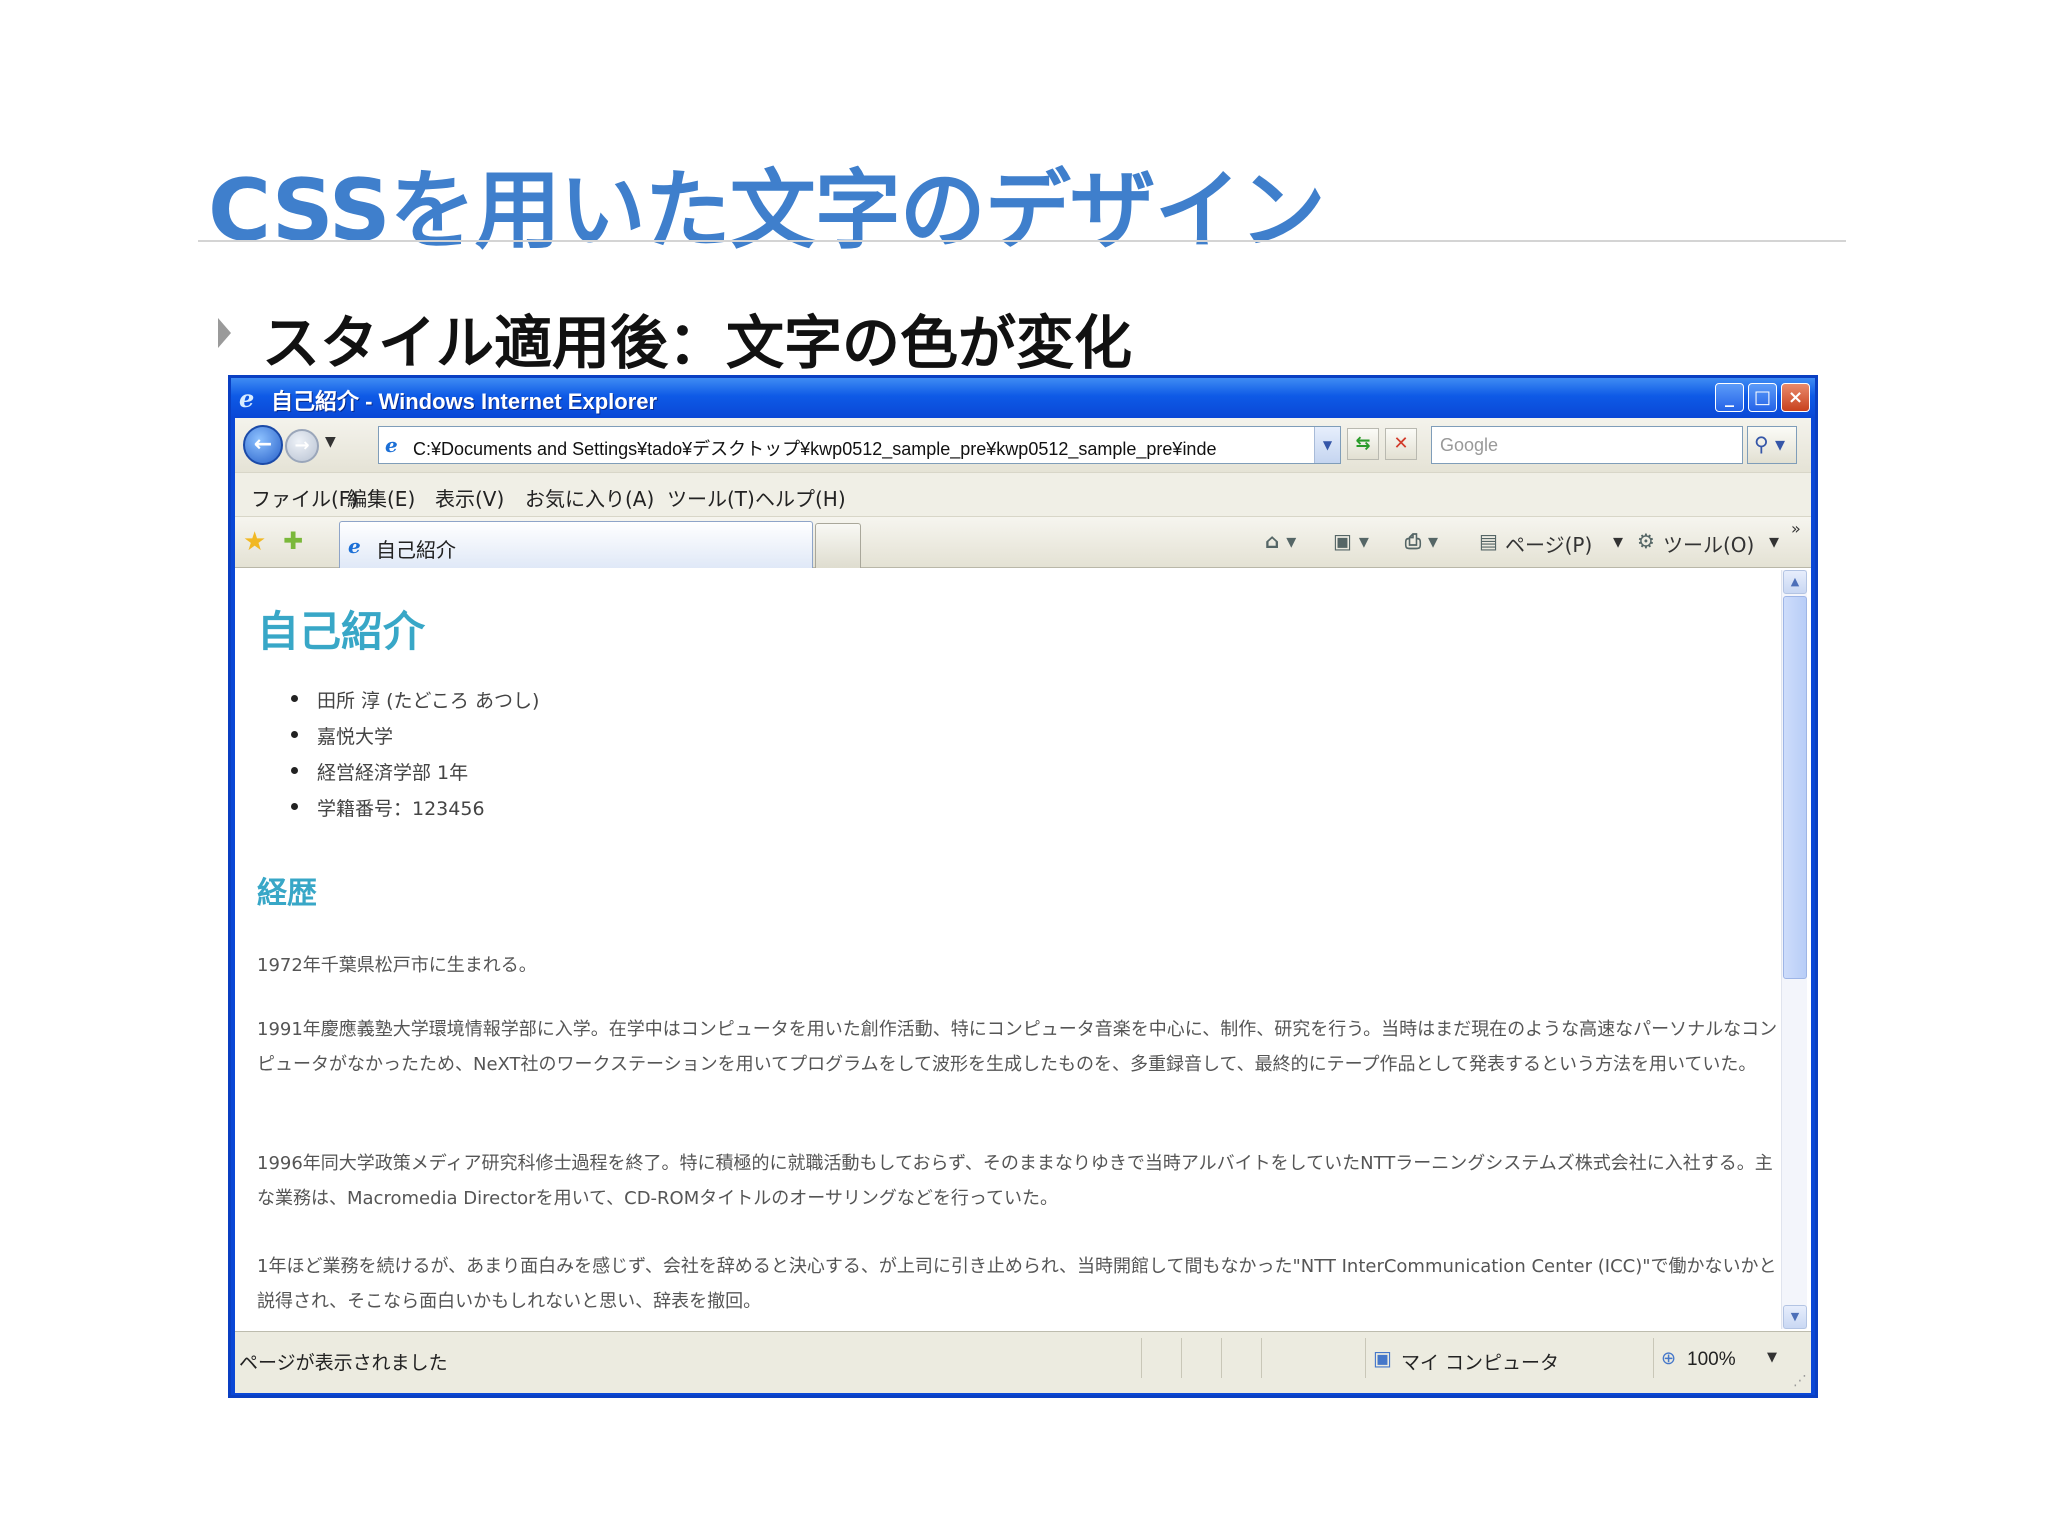  Describe the element at coordinates (354, 546) in the screenshot. I see `ie-tab-icon: e` at that location.